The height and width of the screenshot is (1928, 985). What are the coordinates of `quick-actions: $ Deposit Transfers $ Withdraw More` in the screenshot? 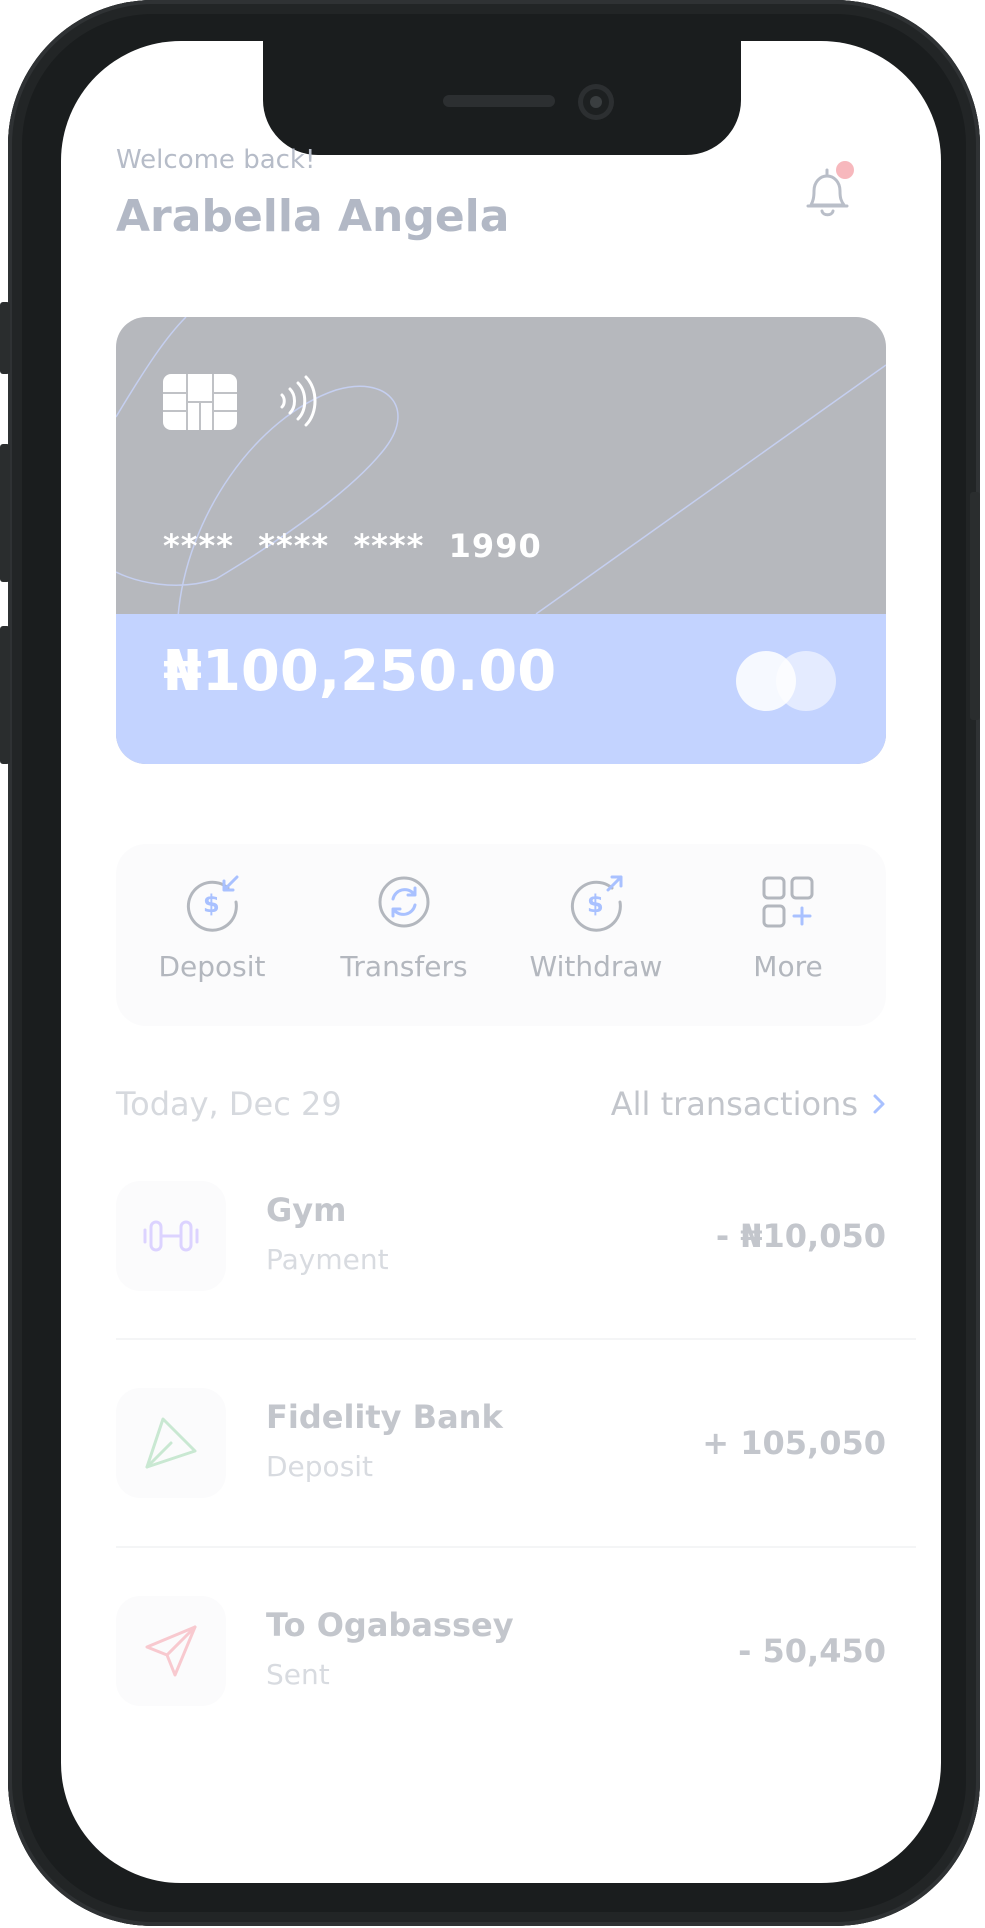 It's located at (501, 935).